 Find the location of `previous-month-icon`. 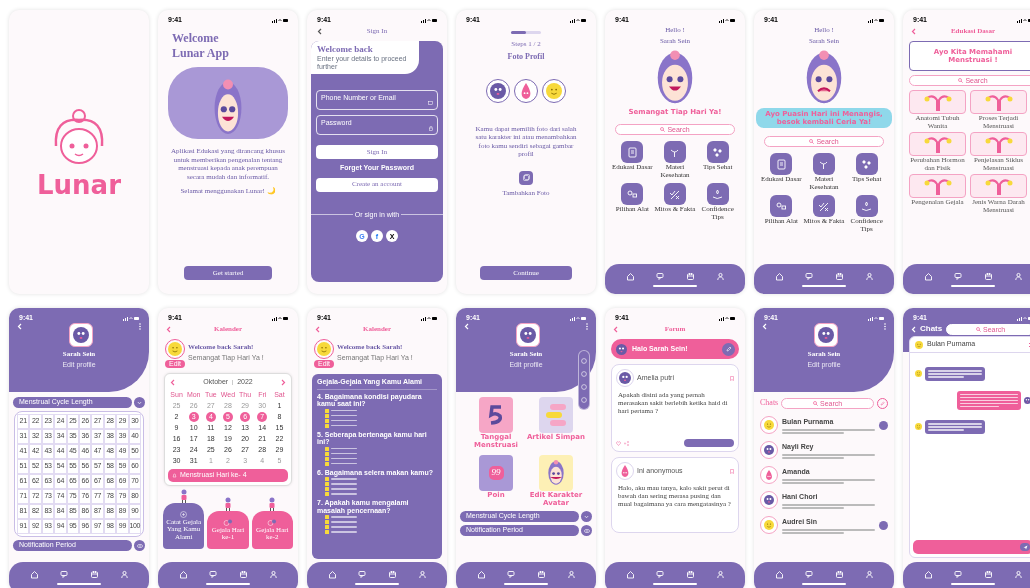

previous-month-icon is located at coordinates (172, 382).